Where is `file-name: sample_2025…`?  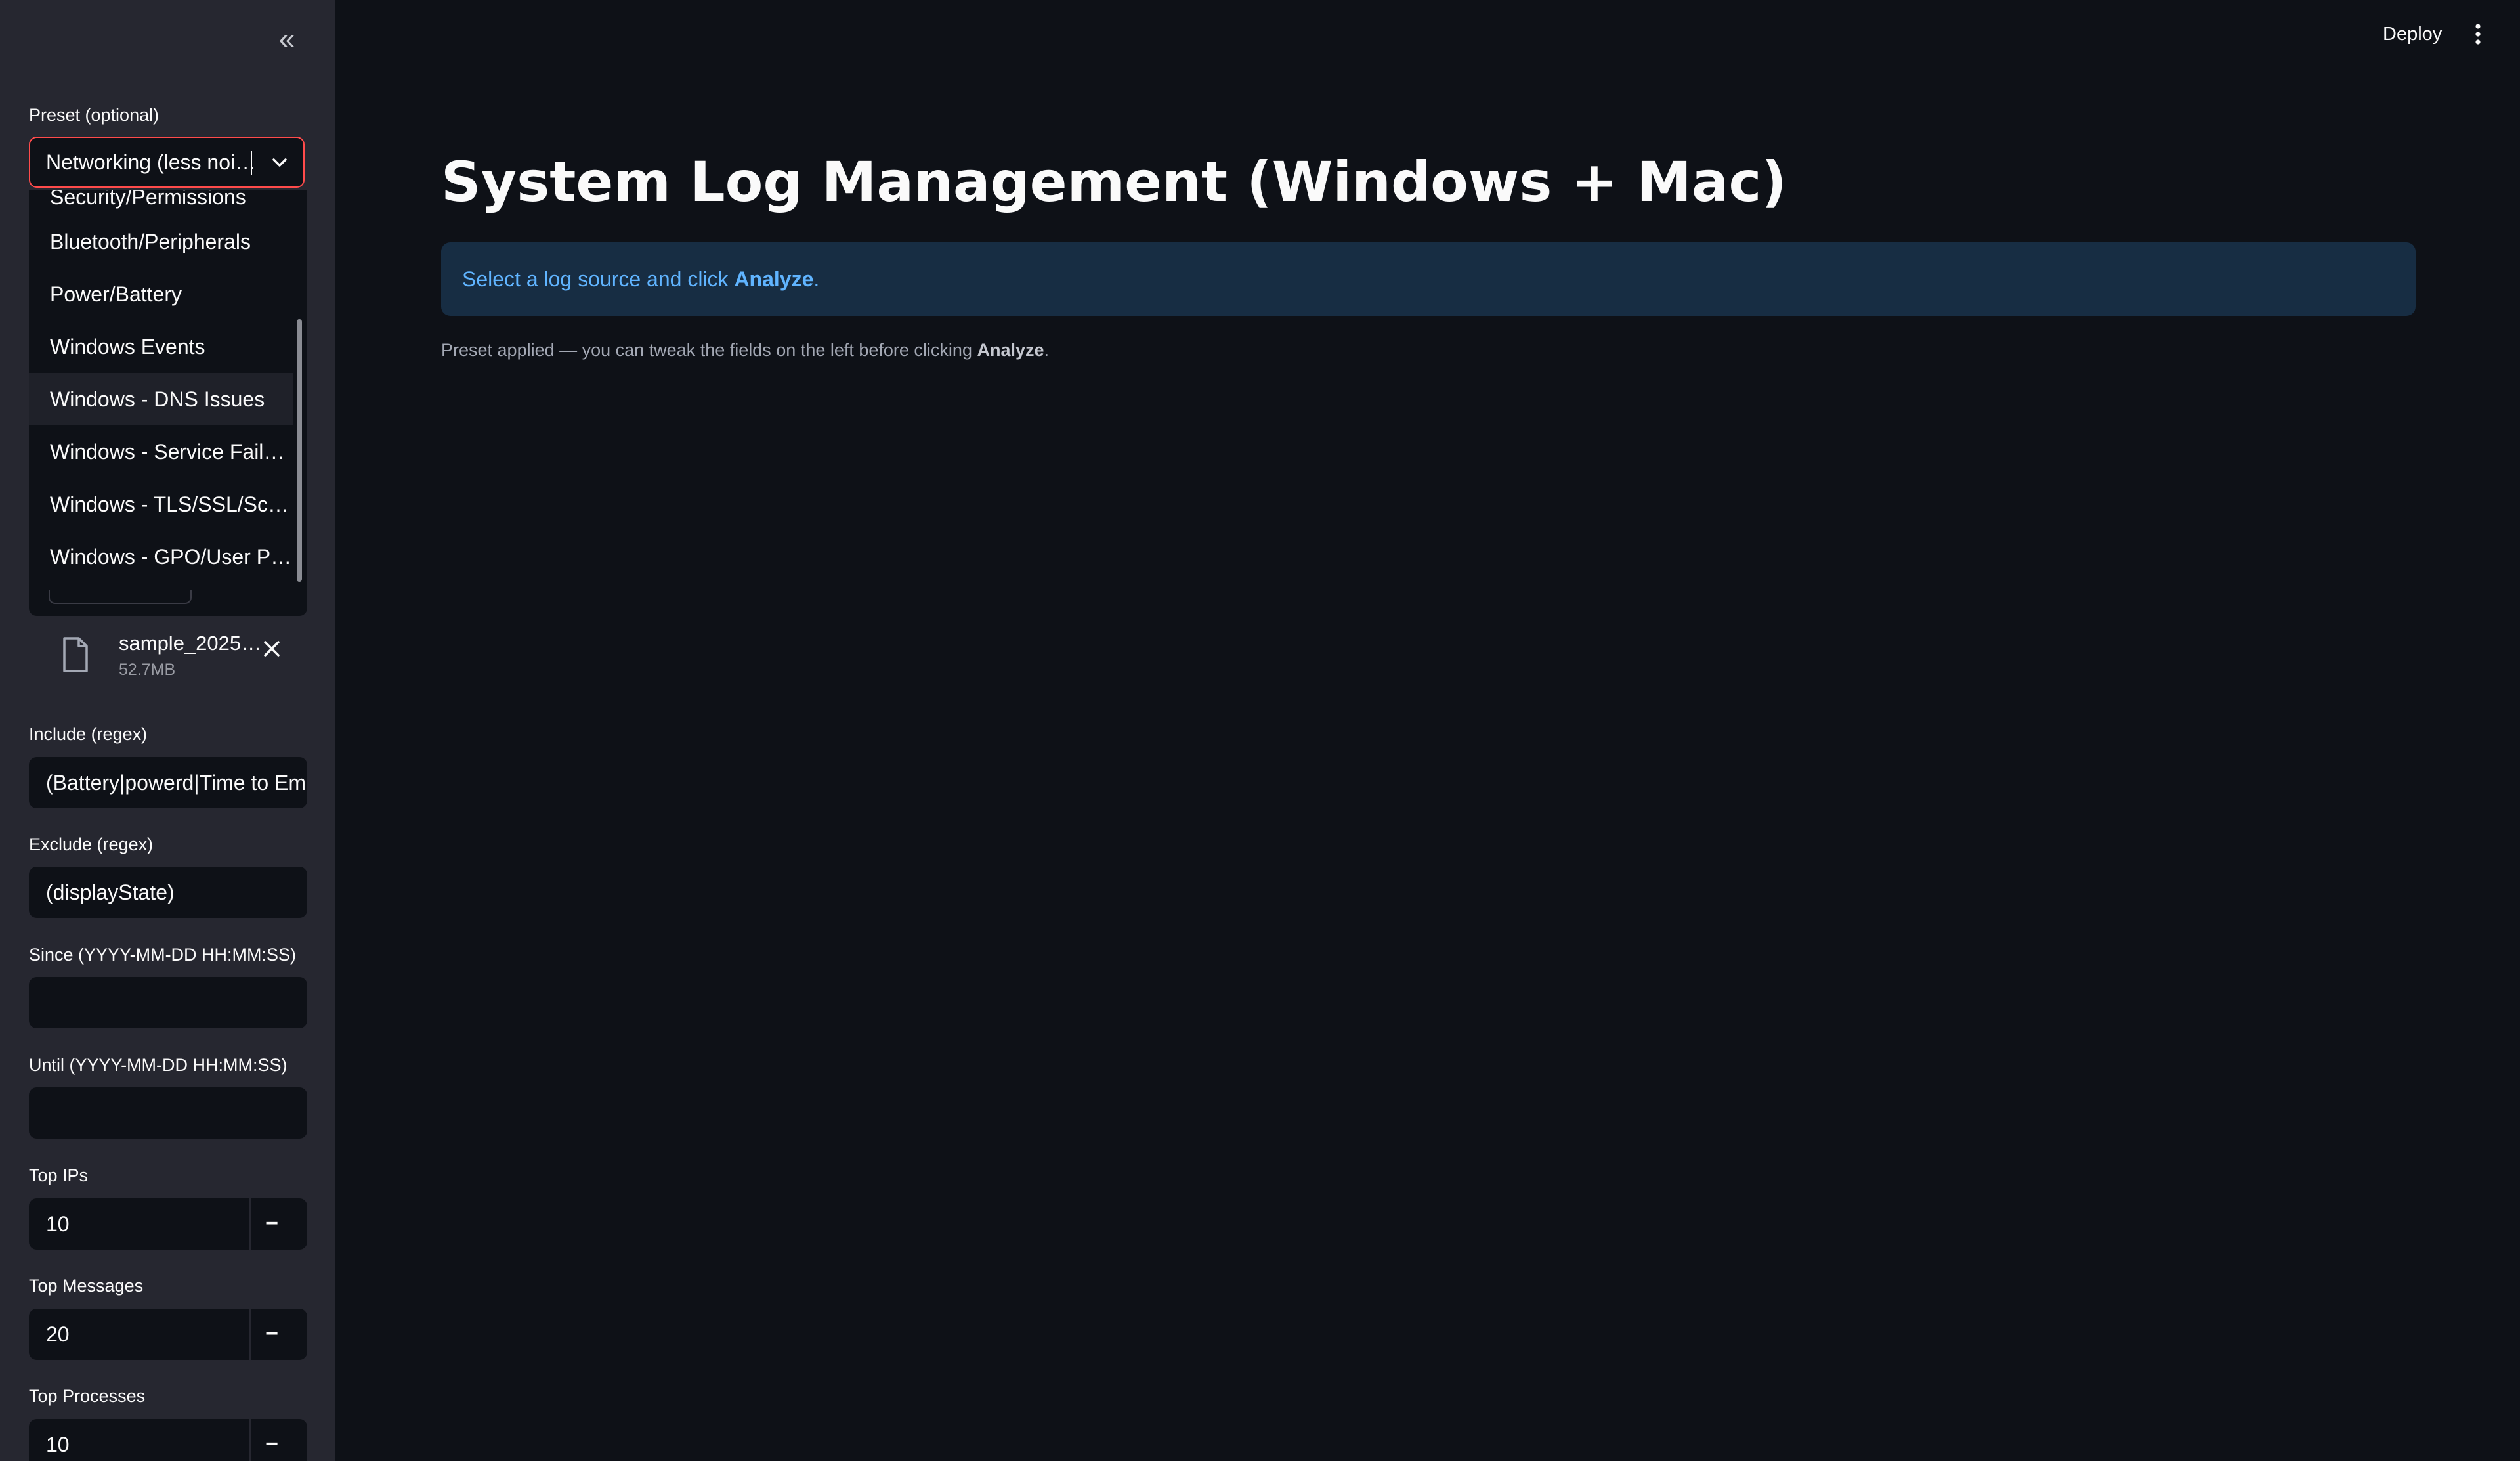
file-name: sample_2025… is located at coordinates (190, 643).